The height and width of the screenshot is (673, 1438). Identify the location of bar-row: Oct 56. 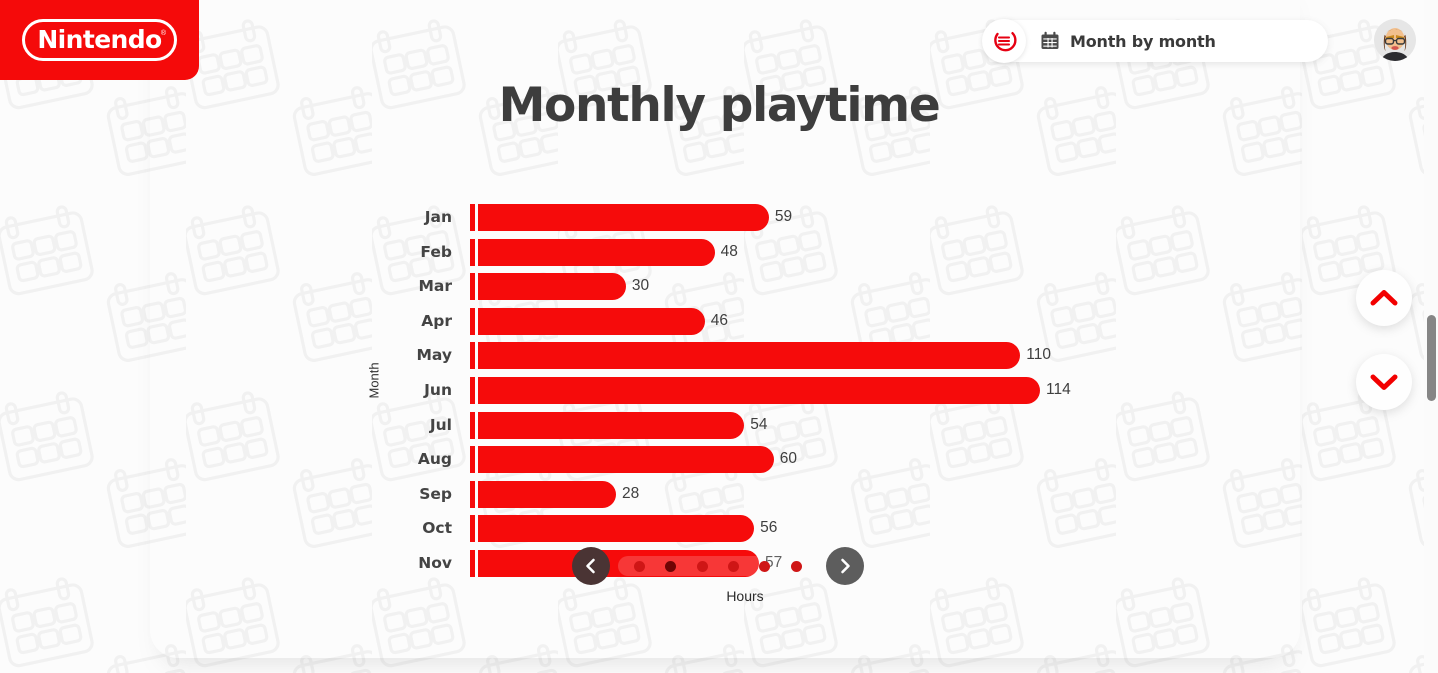
(880, 528).